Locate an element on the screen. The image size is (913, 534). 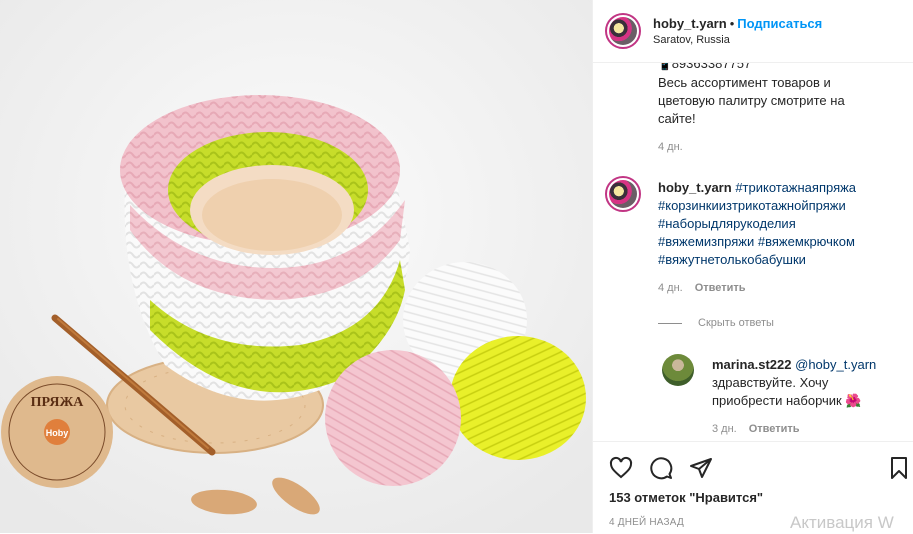
author-avatar is located at coordinates (623, 31).